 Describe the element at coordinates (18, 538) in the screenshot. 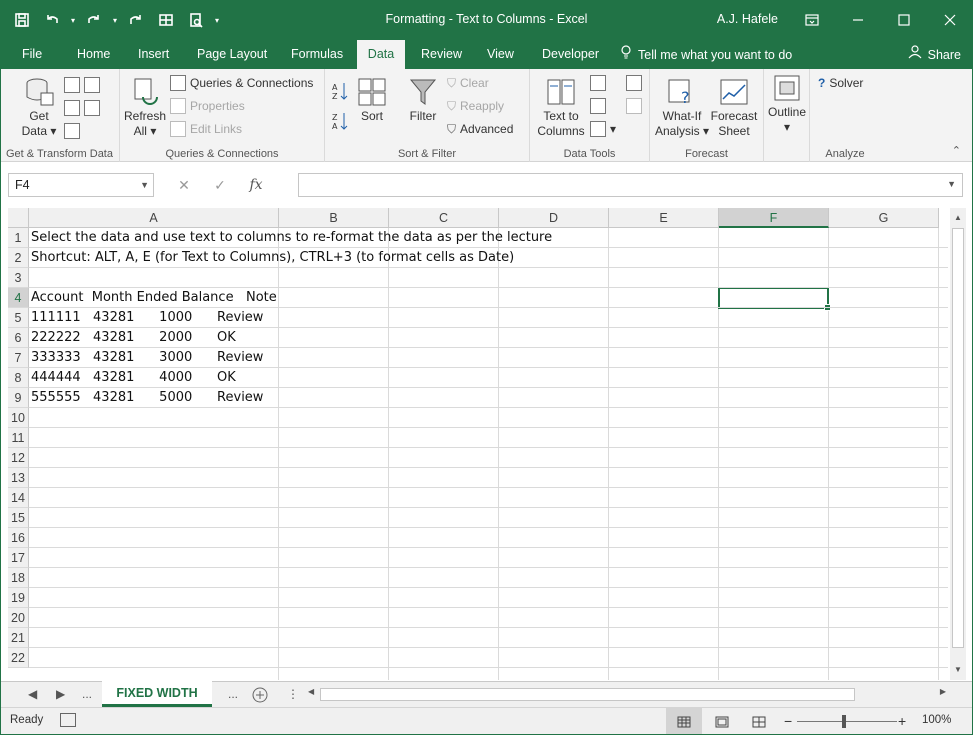

I see `row-header-16: 16` at that location.